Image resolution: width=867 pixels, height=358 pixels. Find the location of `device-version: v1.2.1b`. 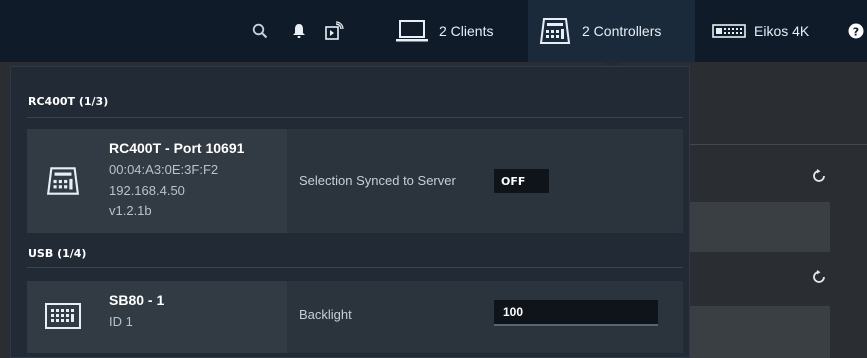

device-version: v1.2.1b is located at coordinates (130, 210).